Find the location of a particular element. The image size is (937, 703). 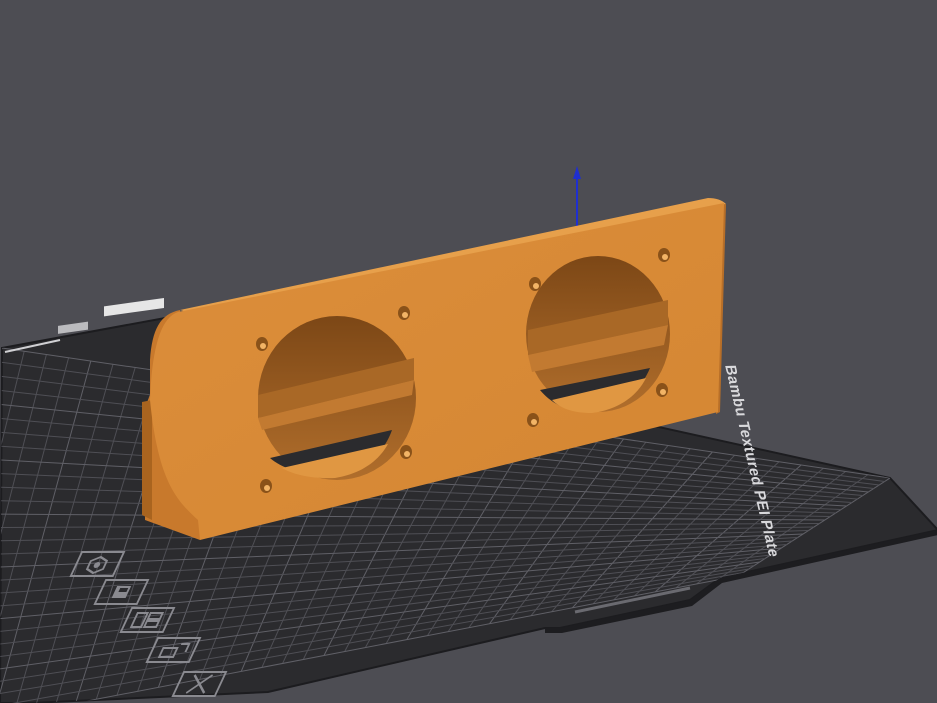

fan-hole-right is located at coordinates (598, 334).